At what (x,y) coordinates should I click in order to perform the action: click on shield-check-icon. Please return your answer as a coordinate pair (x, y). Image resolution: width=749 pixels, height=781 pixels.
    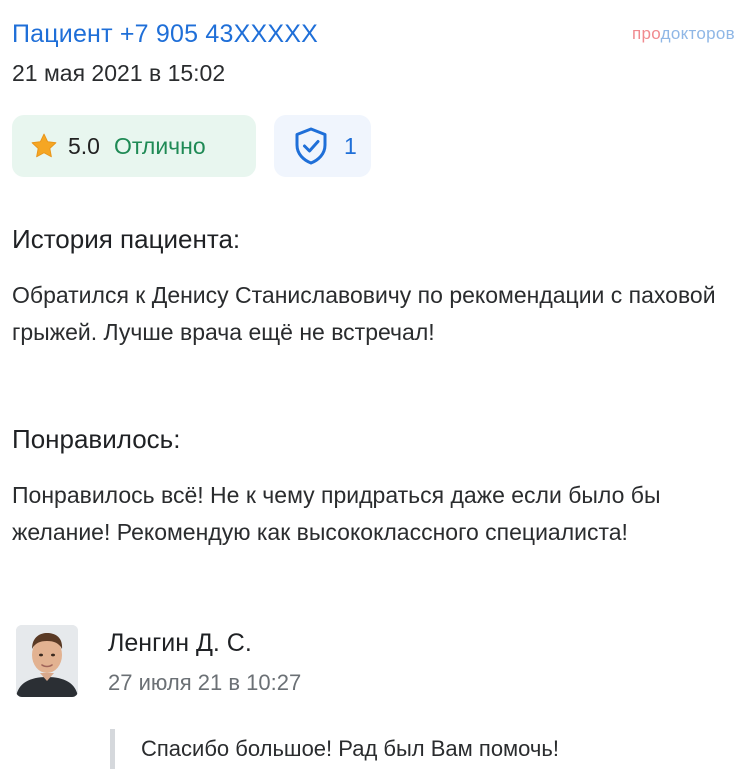
    Looking at the image, I should click on (311, 146).